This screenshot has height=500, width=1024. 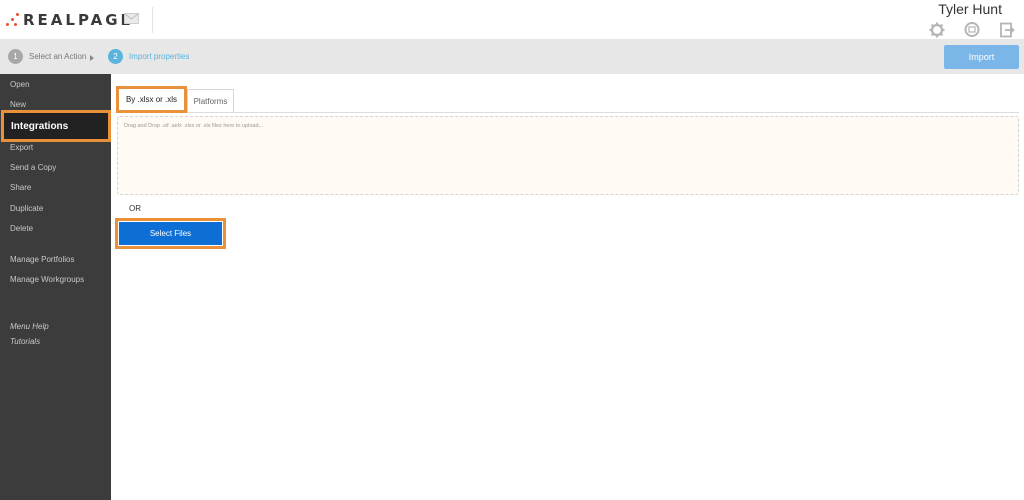 What do you see at coordinates (21, 147) in the screenshot?
I see `sidebar-item-export: Export` at bounding box center [21, 147].